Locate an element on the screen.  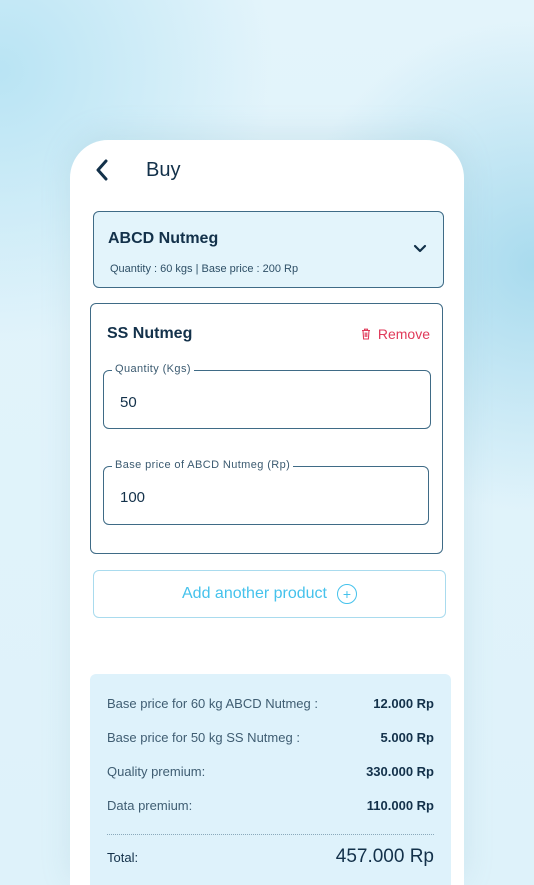
summary-row-label: Base price for 60 kg ABCD Nutmeg : is located at coordinates (212, 703).